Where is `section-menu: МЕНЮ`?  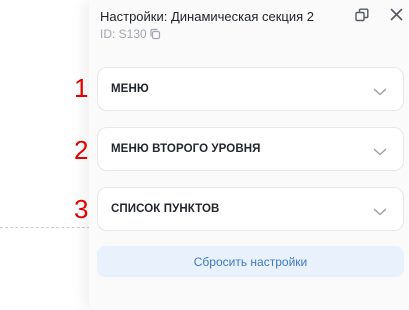
section-menu: МЕНЮ is located at coordinates (250, 89).